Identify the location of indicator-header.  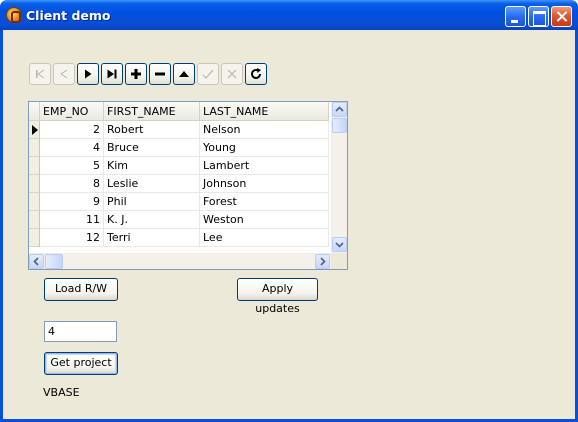
(34, 111).